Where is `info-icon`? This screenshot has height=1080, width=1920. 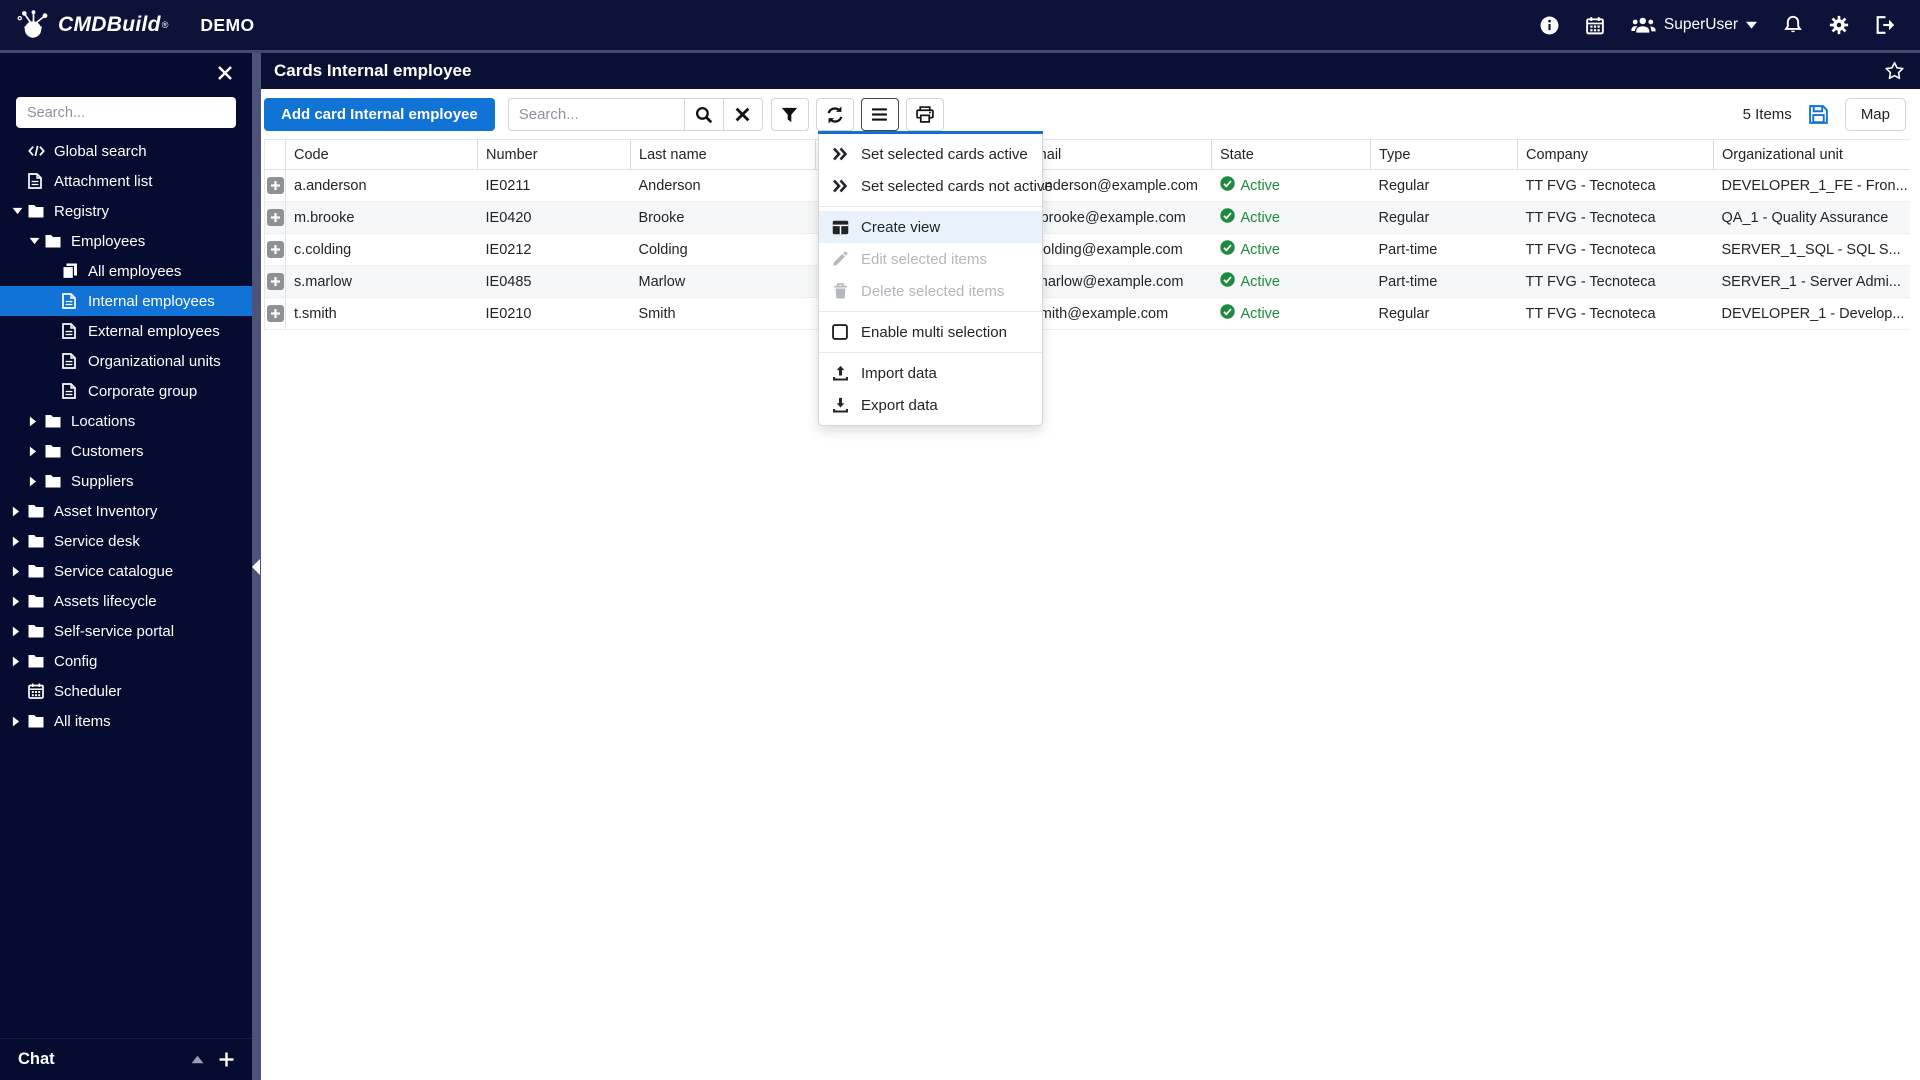
info-icon is located at coordinates (1549, 25).